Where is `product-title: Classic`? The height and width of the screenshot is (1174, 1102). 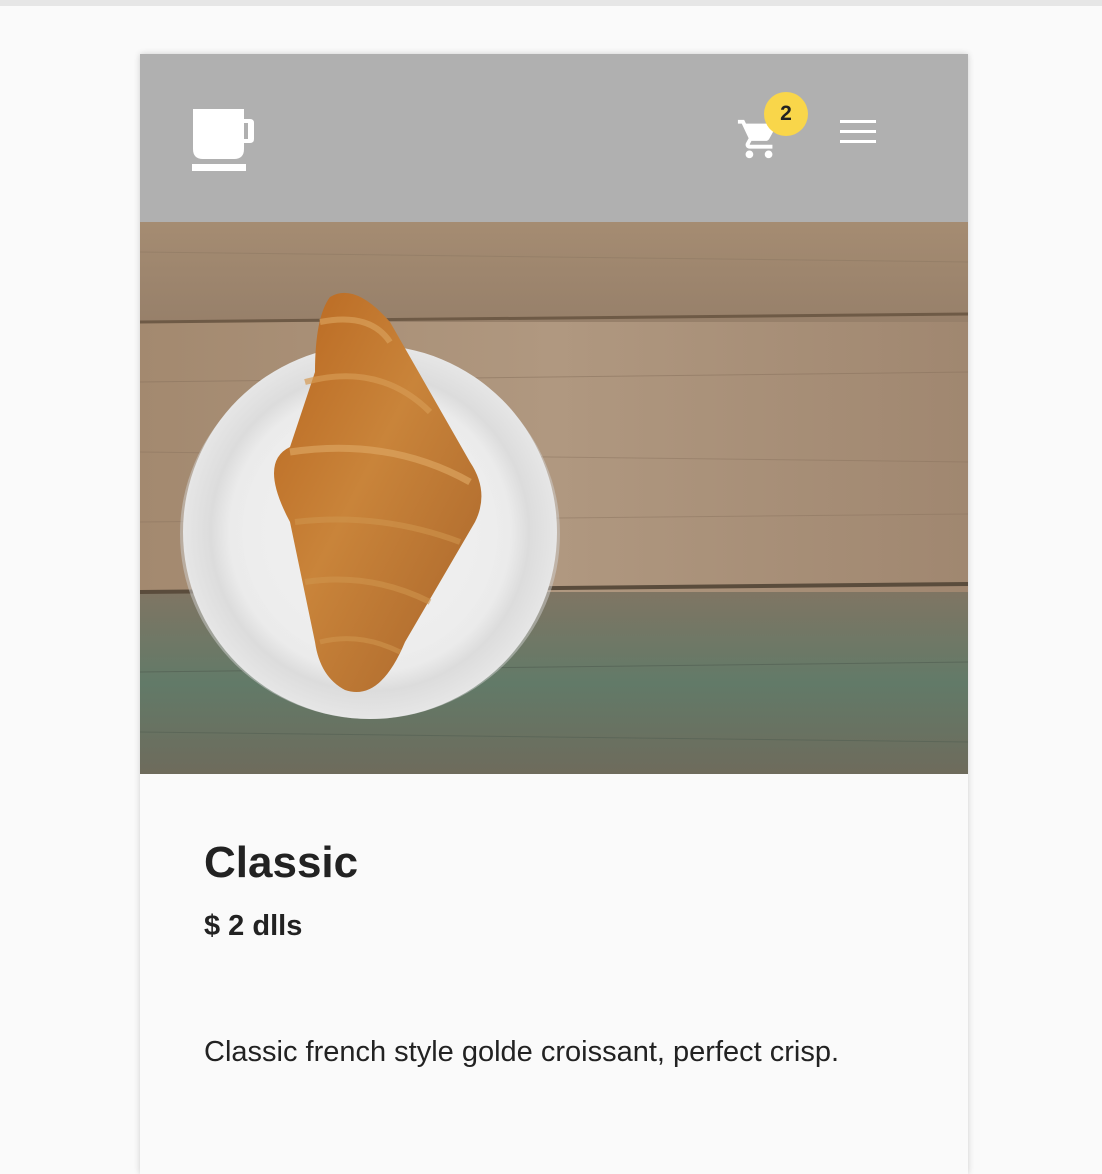
product-title: Classic is located at coordinates (281, 862).